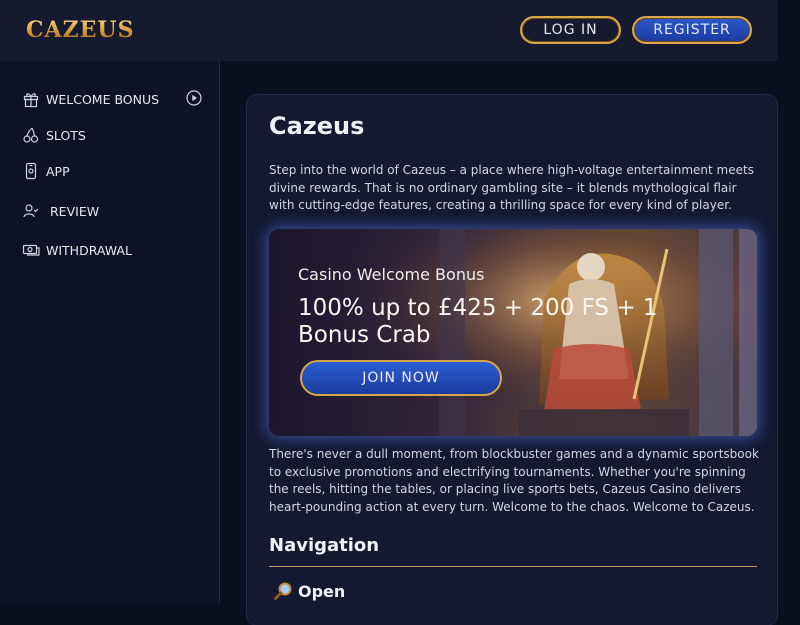 This screenshot has width=800, height=625. What do you see at coordinates (89, 250) in the screenshot?
I see `sidebar-item-label: WITHDRAWAL` at bounding box center [89, 250].